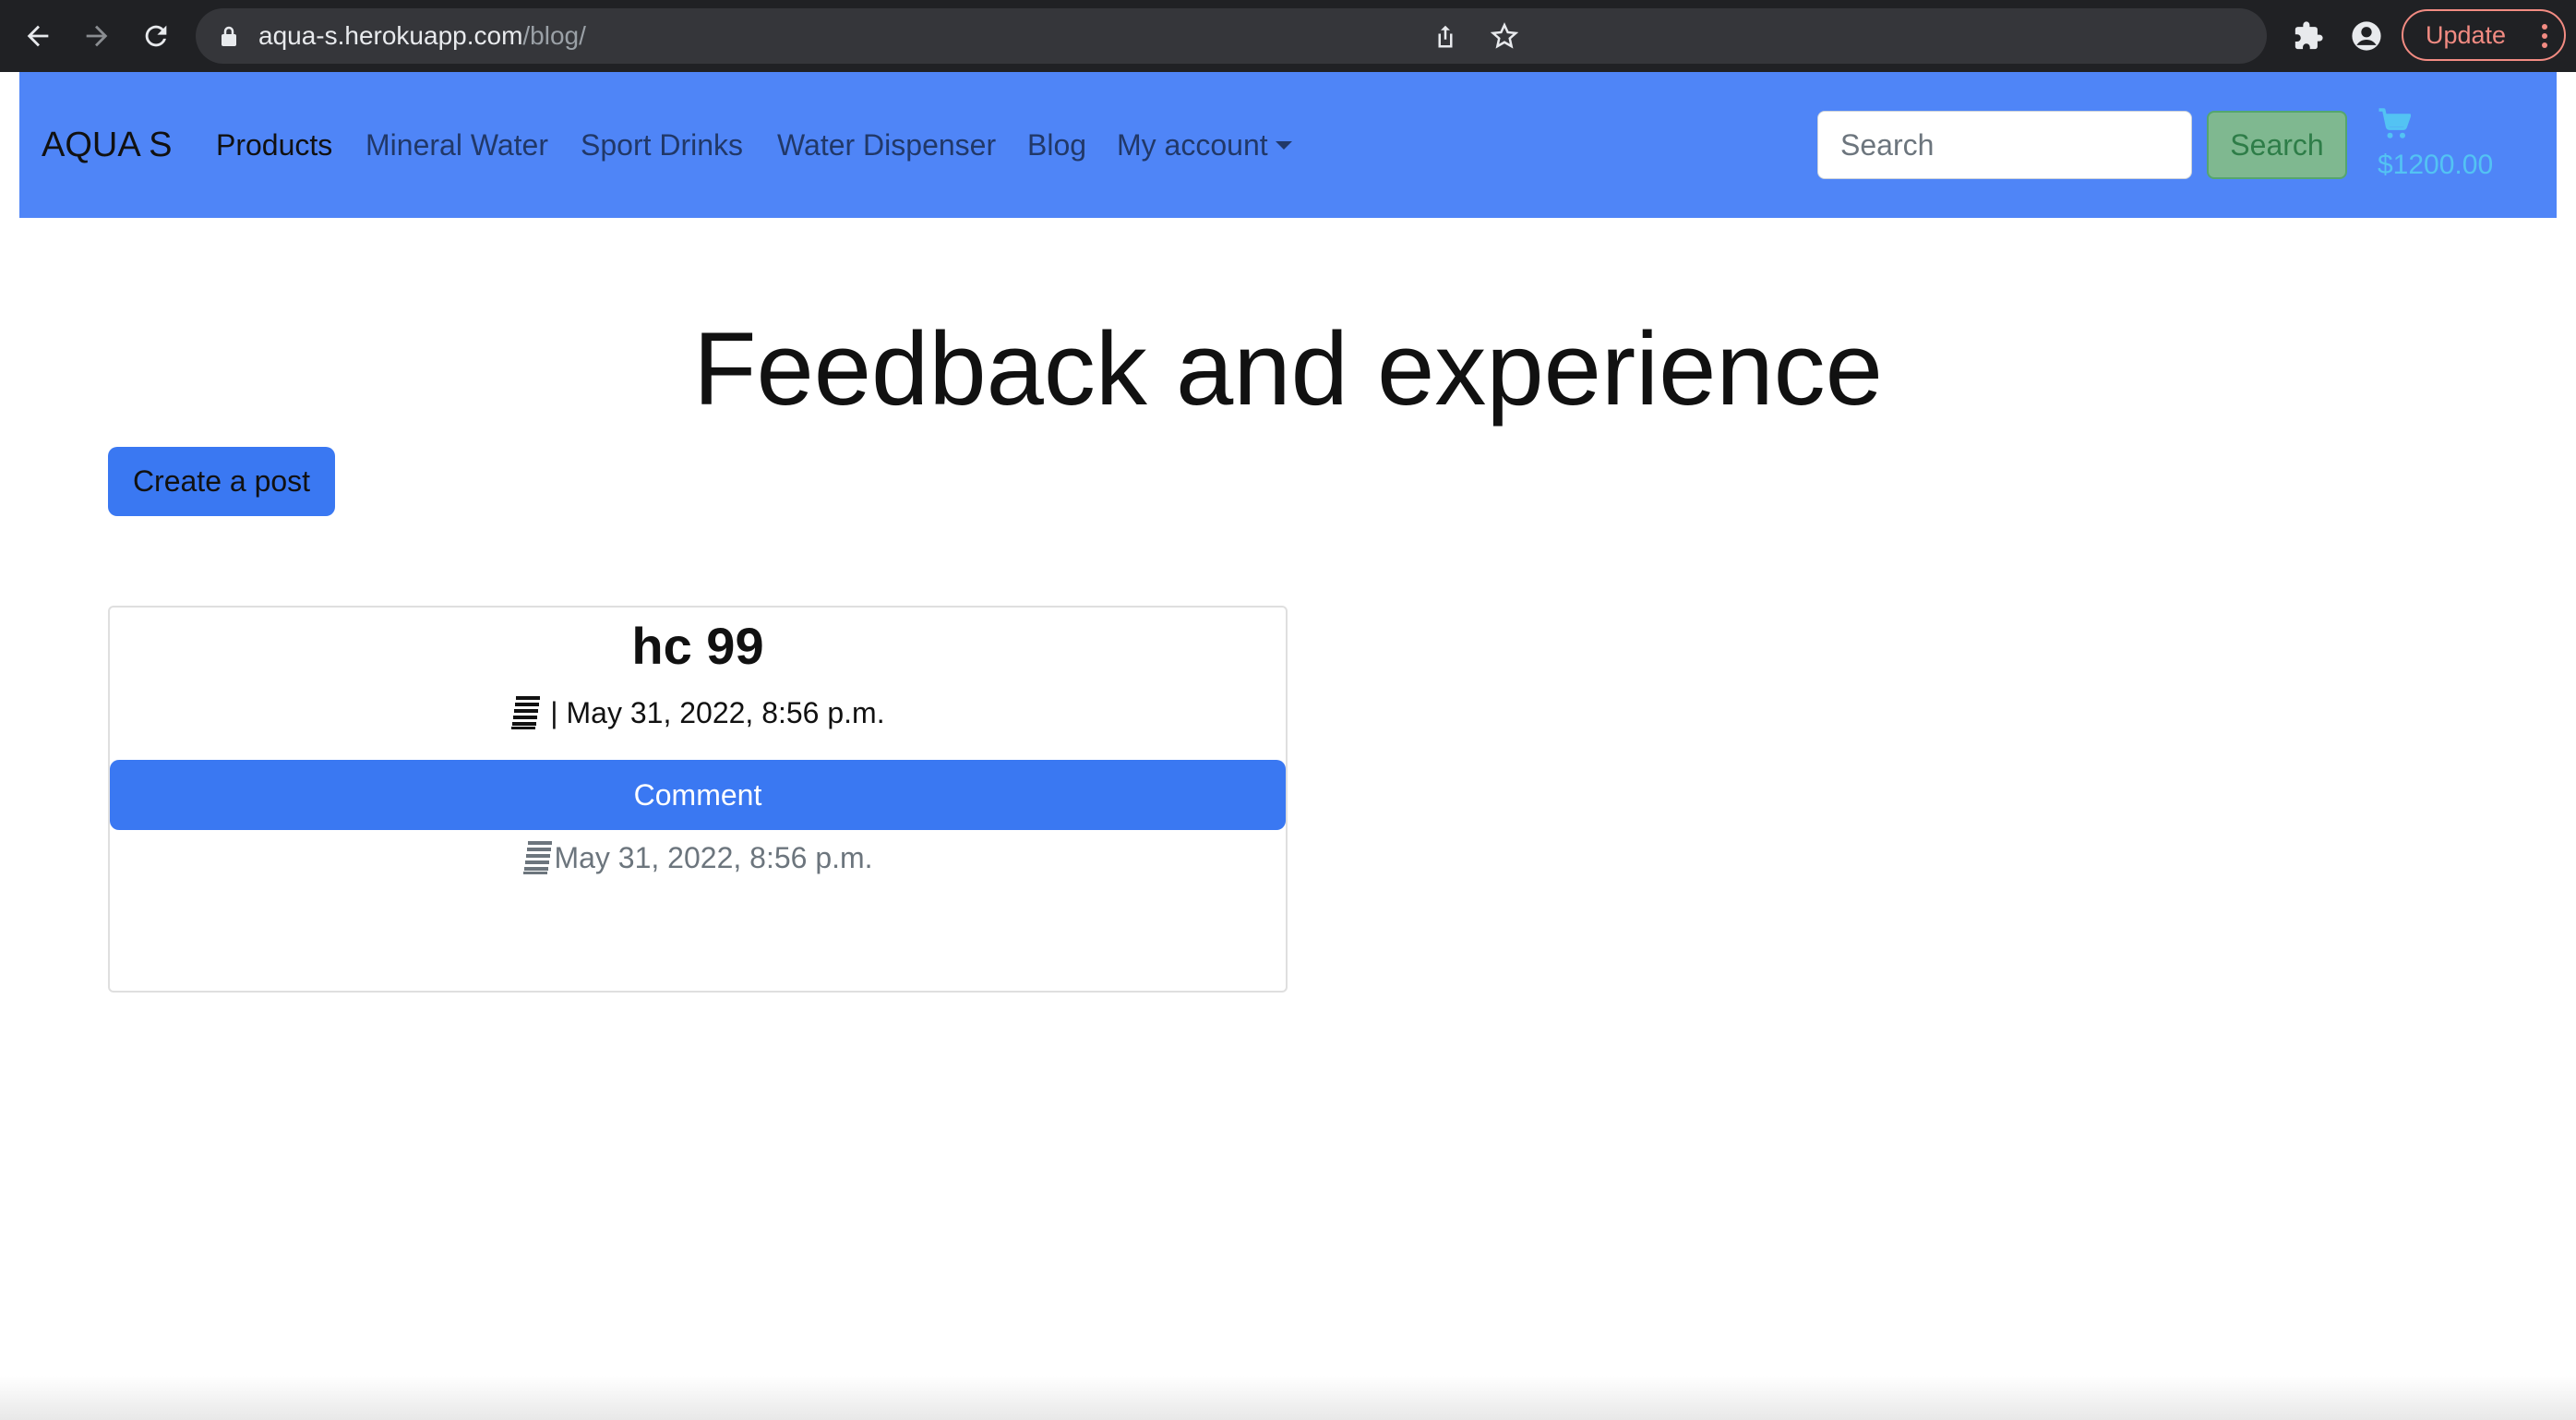 This screenshot has height=1420, width=2576. Describe the element at coordinates (1288, 369) in the screenshot. I see `page-title: Feedback and experience` at that location.